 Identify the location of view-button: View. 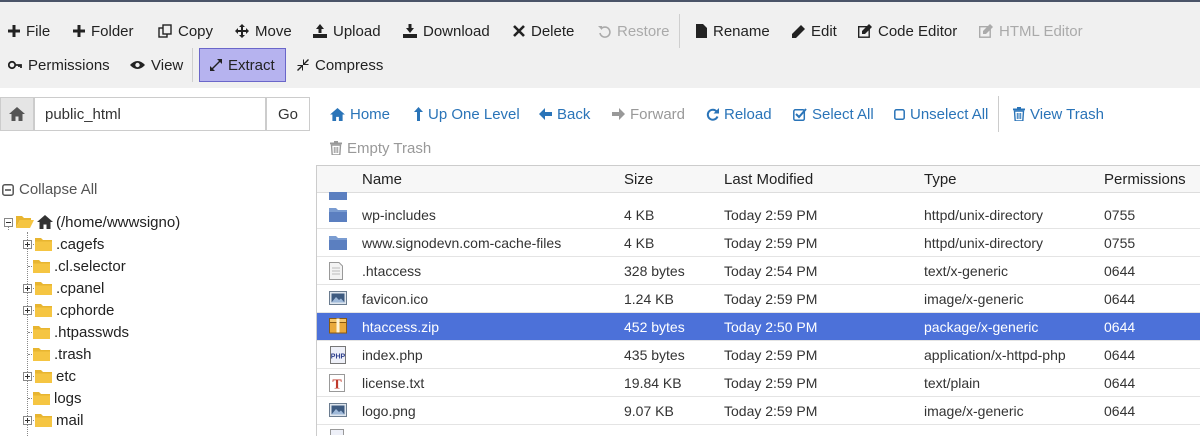
(156, 65).